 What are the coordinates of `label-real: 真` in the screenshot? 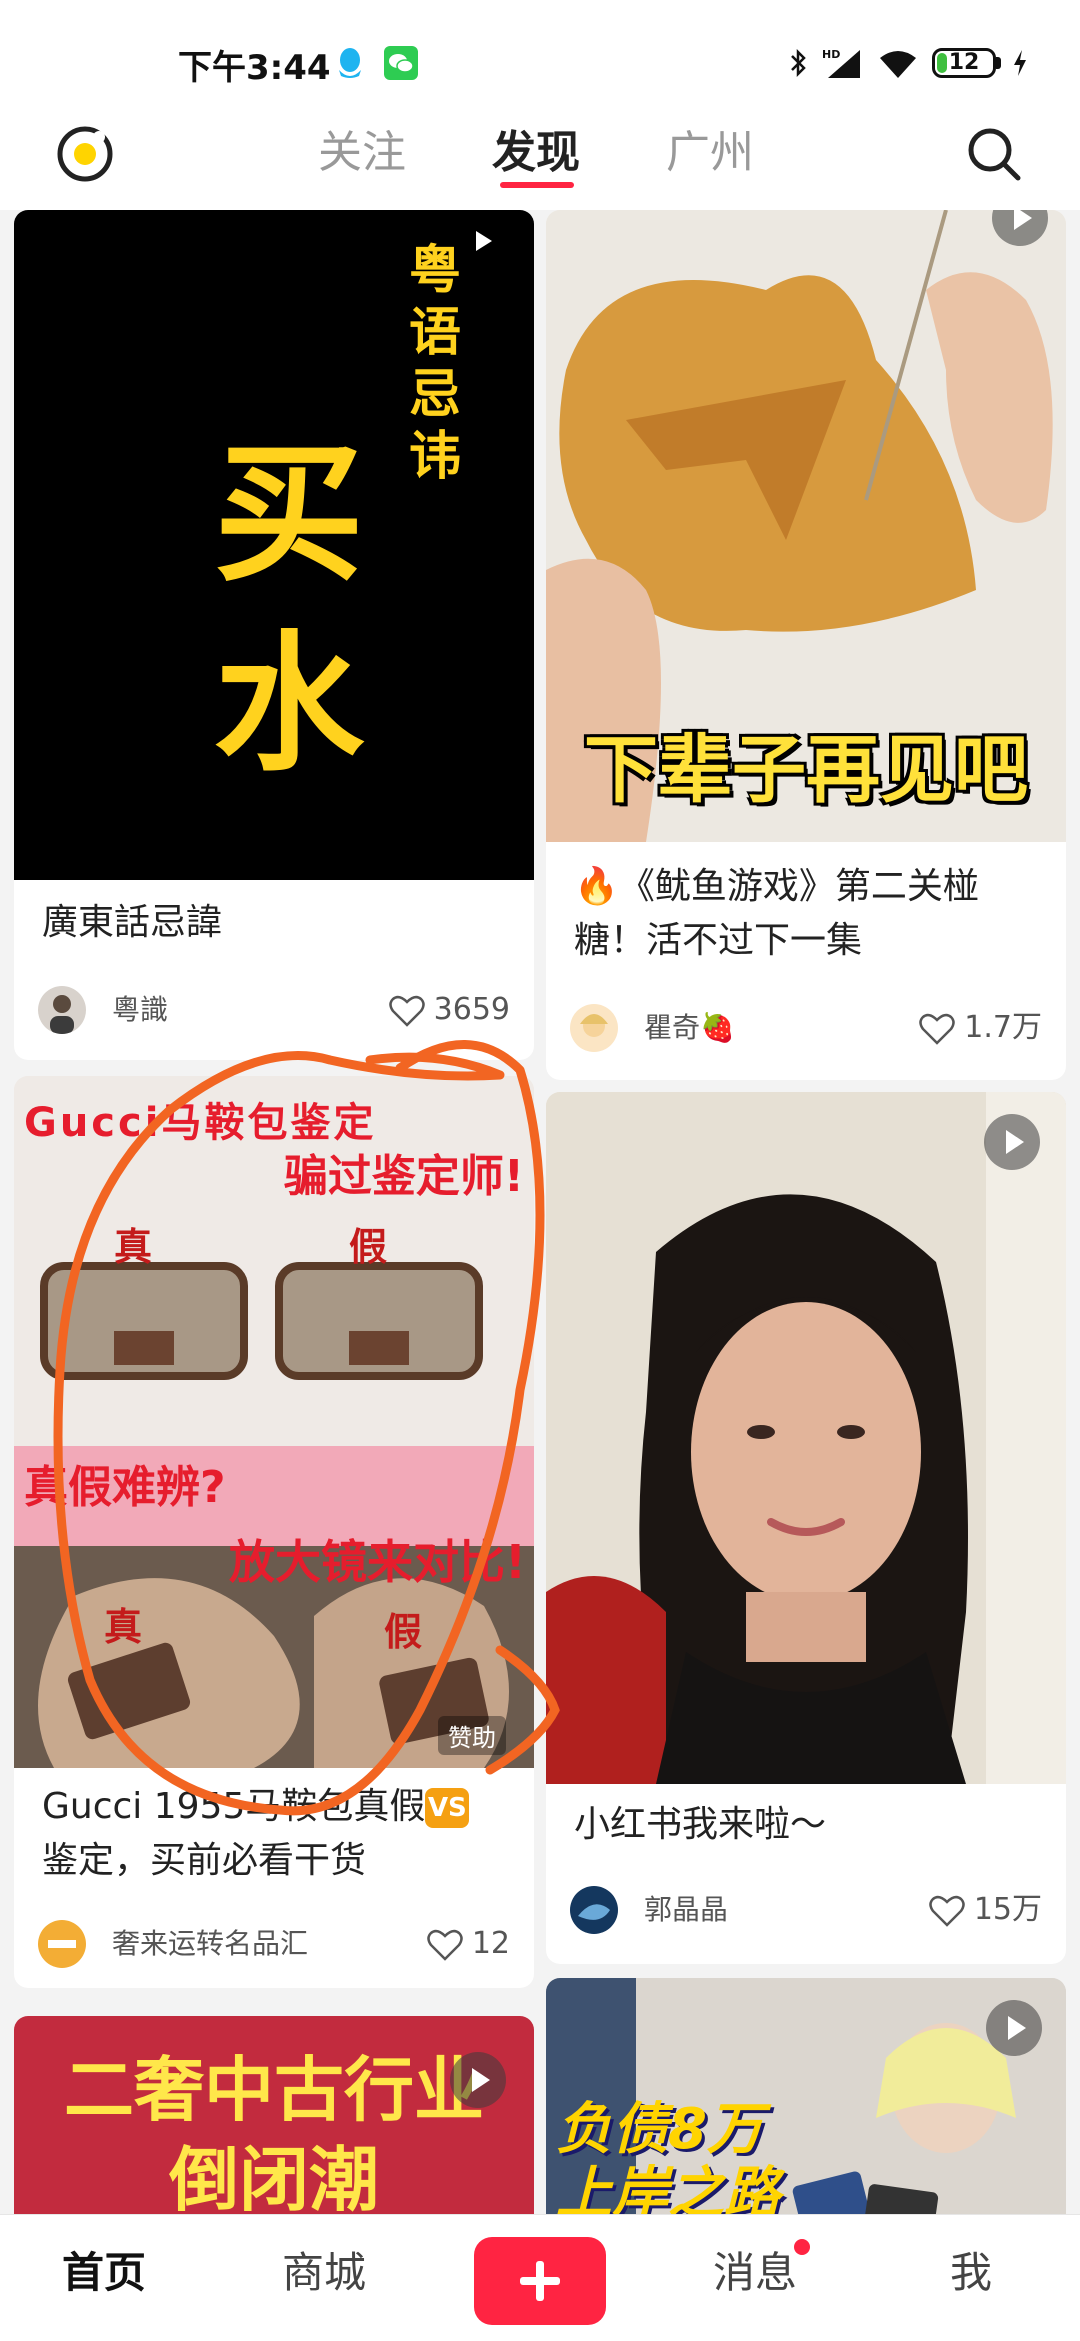 It's located at (133, 1247).